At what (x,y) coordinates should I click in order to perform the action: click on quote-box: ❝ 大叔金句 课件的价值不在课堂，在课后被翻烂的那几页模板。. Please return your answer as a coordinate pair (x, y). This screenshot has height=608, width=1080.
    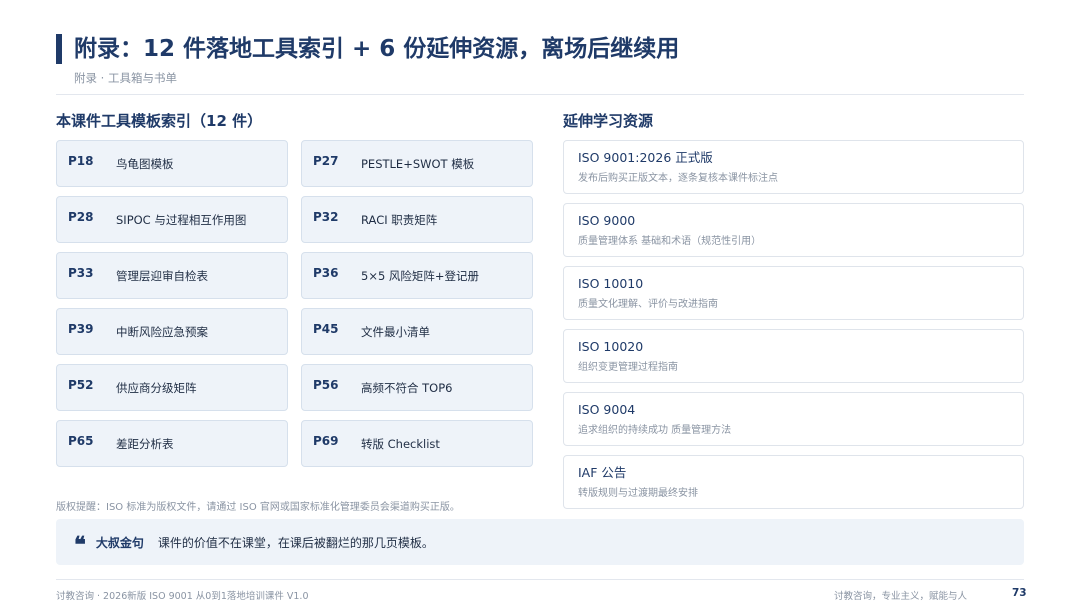
    Looking at the image, I should click on (540, 542).